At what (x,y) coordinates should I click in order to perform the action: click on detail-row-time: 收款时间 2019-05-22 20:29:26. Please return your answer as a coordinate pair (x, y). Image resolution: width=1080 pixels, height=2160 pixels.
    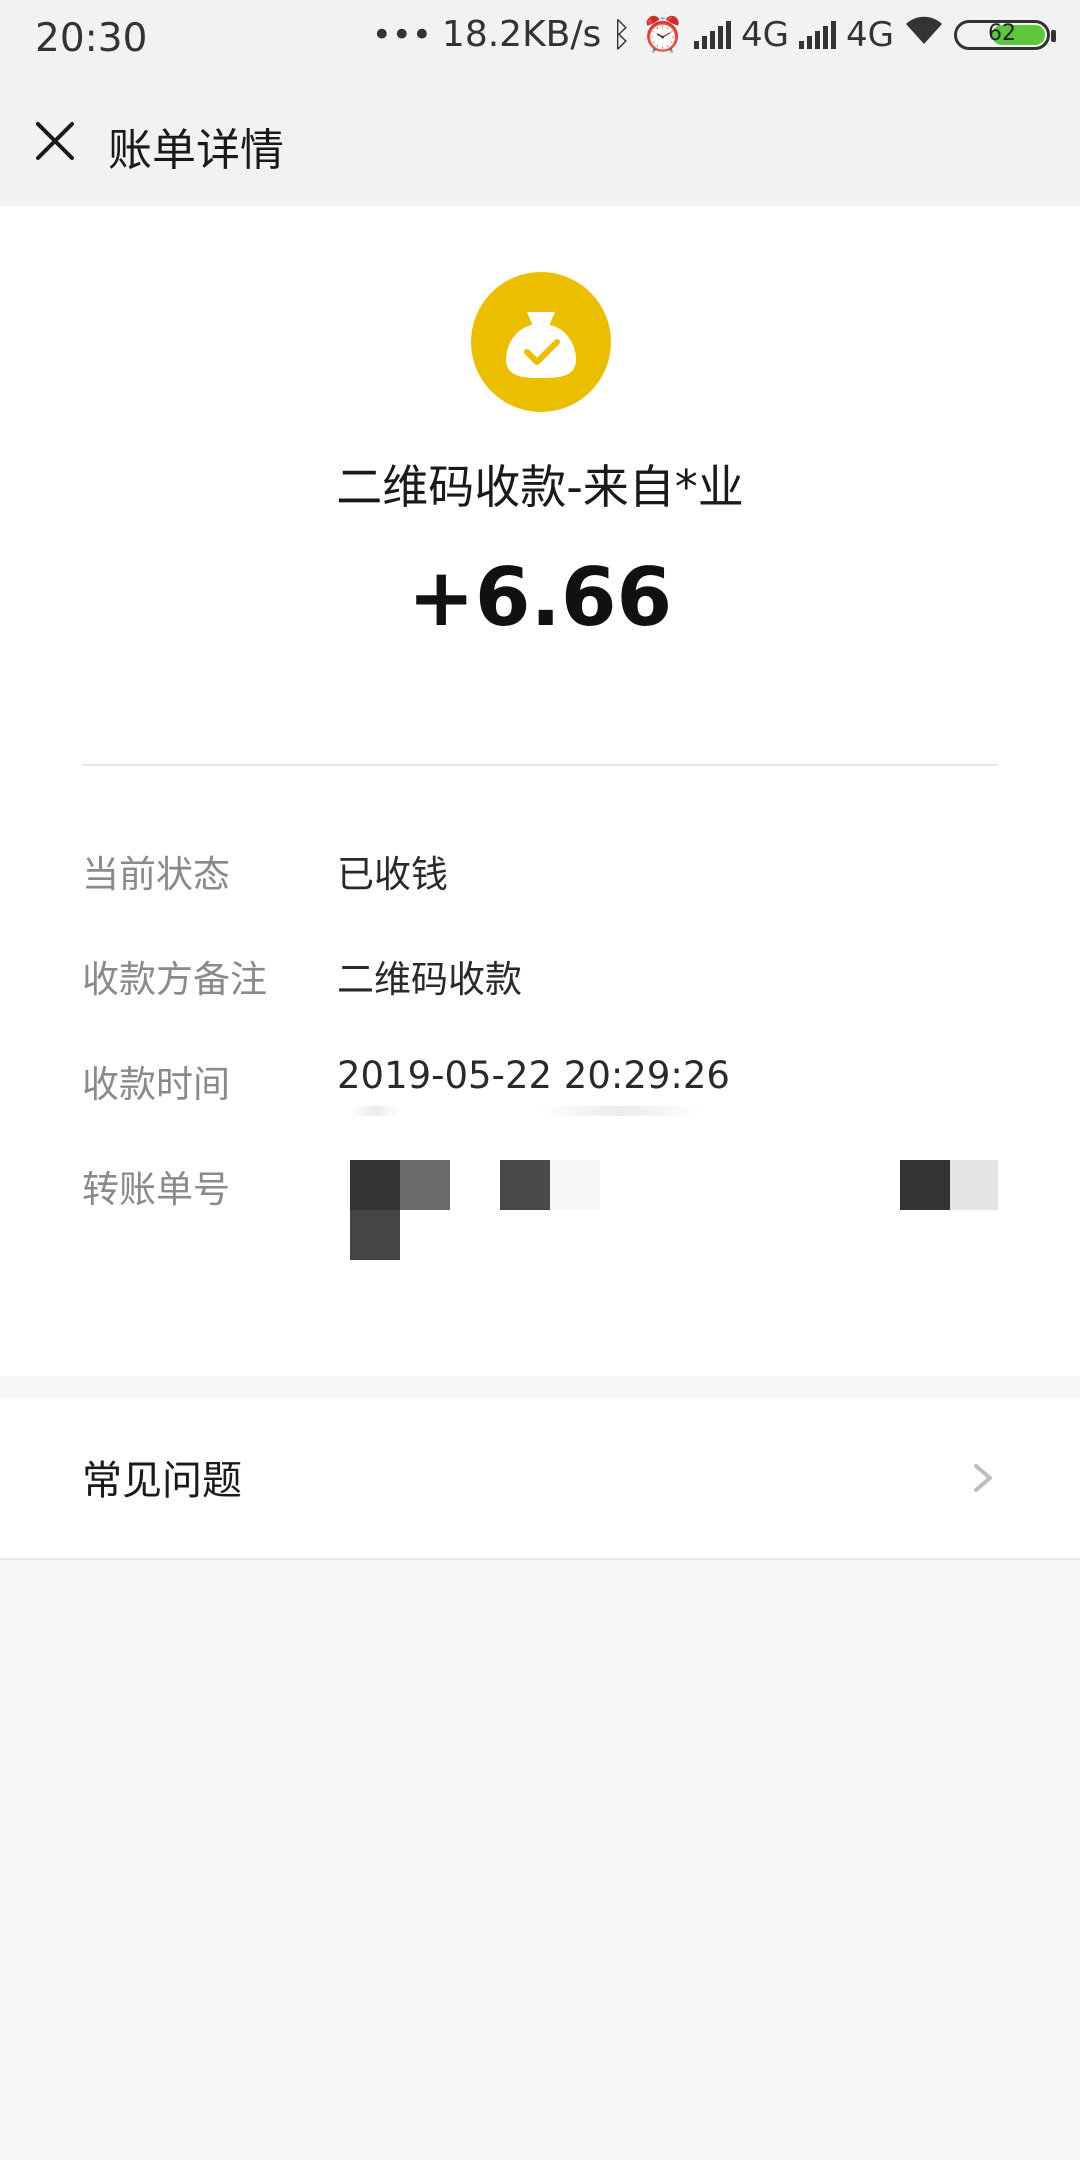
    Looking at the image, I should click on (540, 1084).